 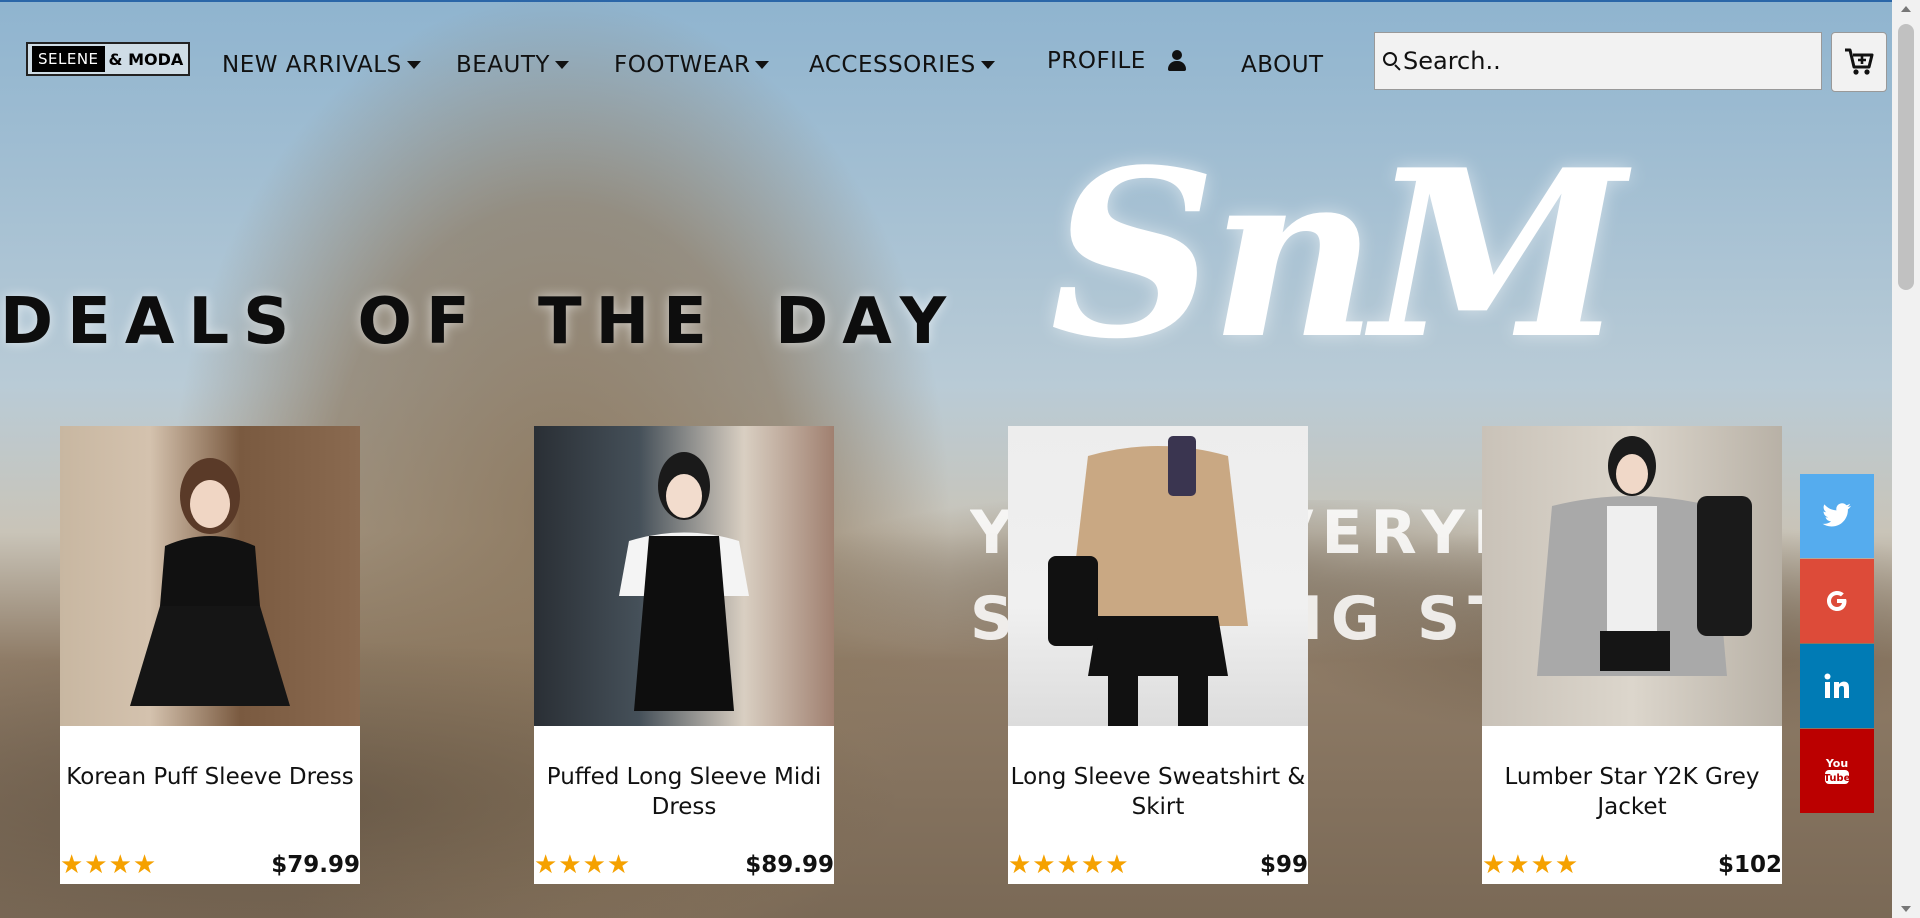 I want to click on product-price: $99, so click(x=1283, y=865).